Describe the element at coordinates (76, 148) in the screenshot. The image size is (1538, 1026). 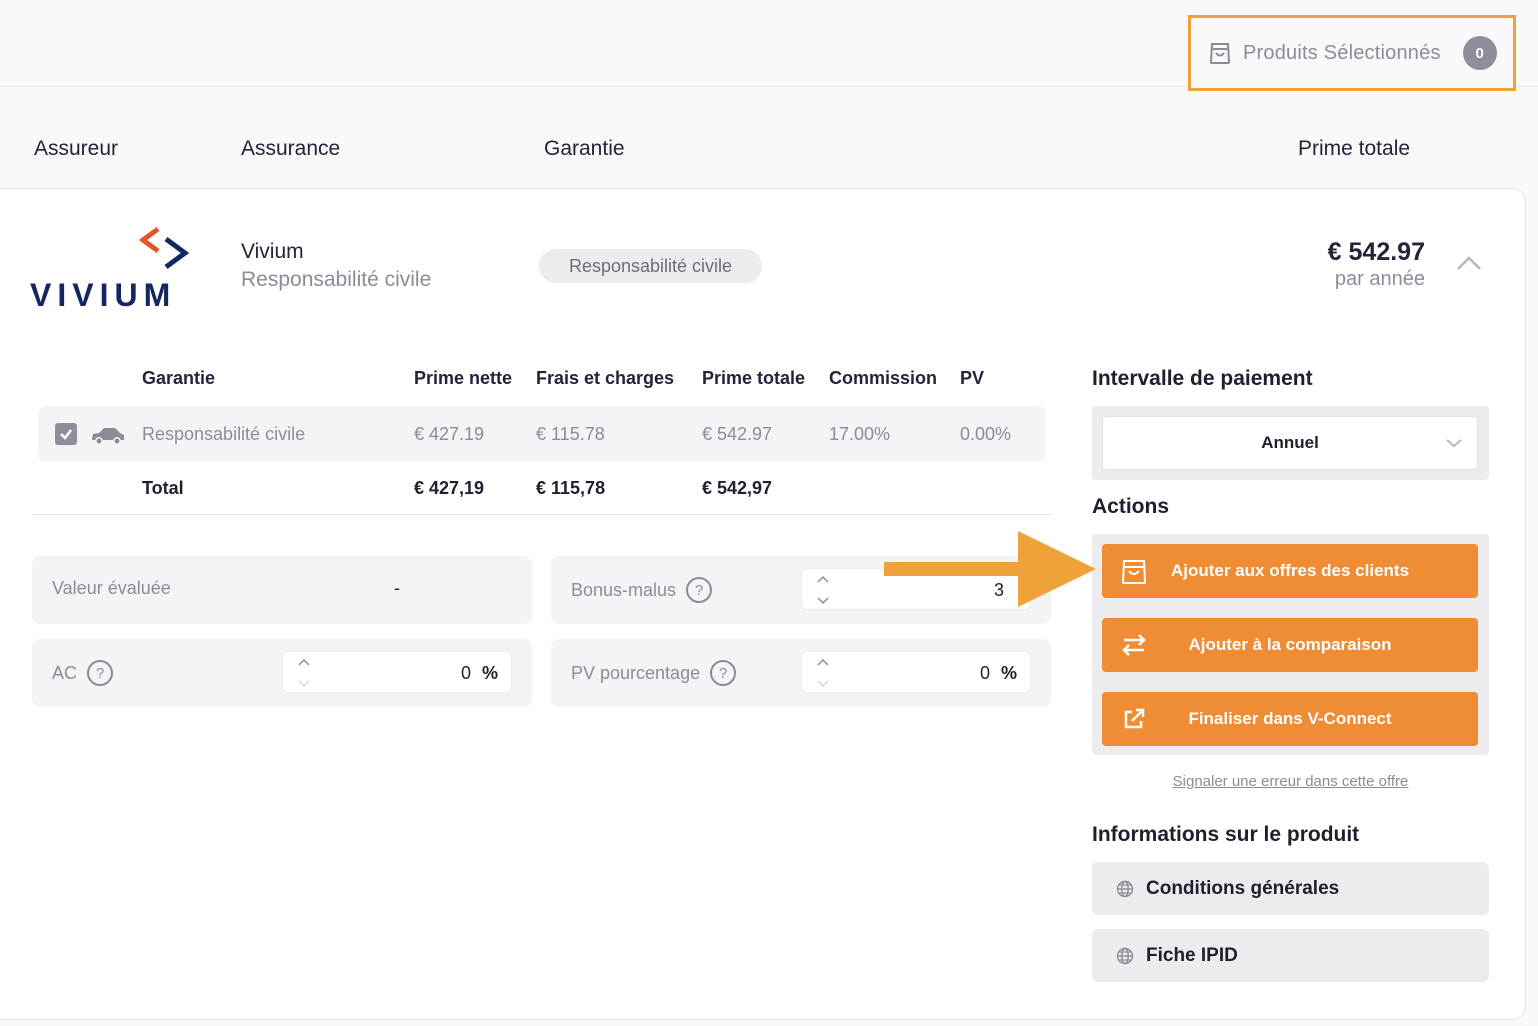
I see `column-header-insurer: Assureur` at that location.